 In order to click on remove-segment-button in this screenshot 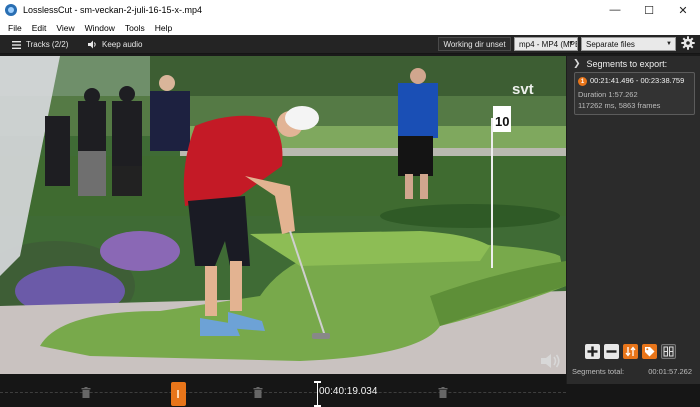, I will do `click(611, 351)`.